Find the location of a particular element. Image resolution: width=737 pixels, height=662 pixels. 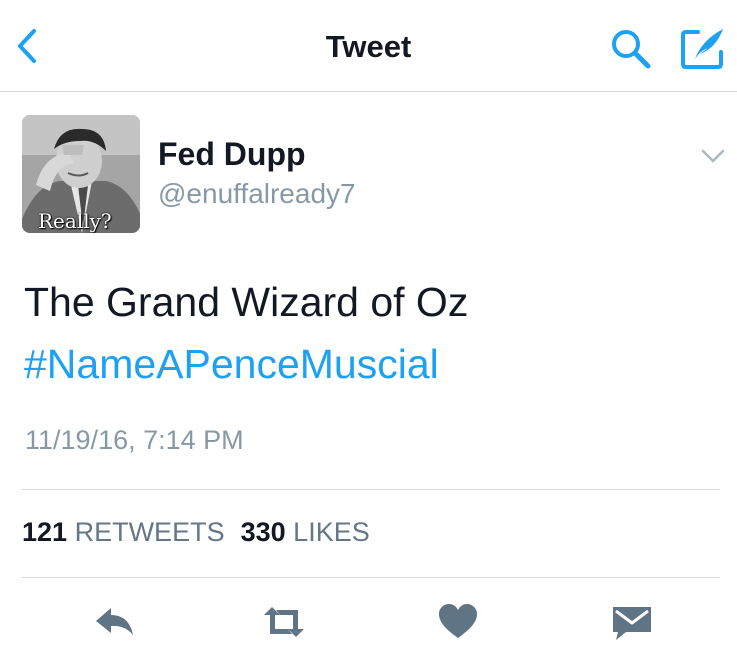

author-name: Fed Dupp is located at coordinates (232, 154).